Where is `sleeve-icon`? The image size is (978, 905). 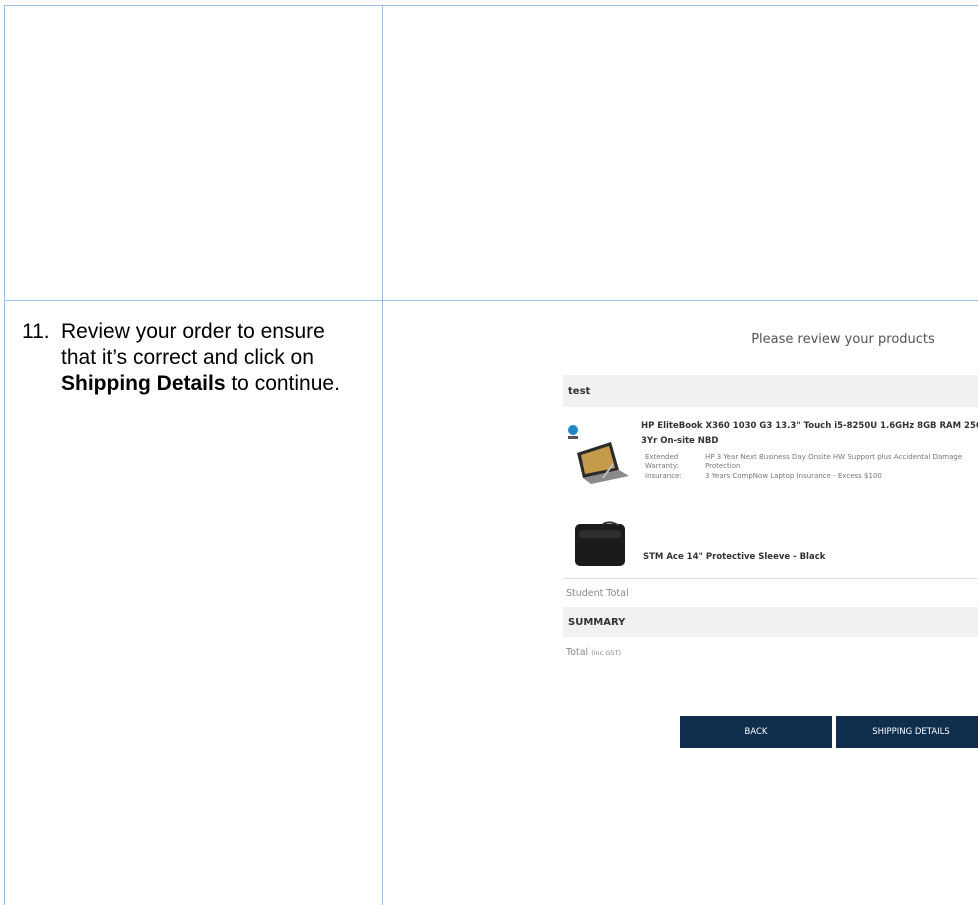
sleeve-icon is located at coordinates (600, 543).